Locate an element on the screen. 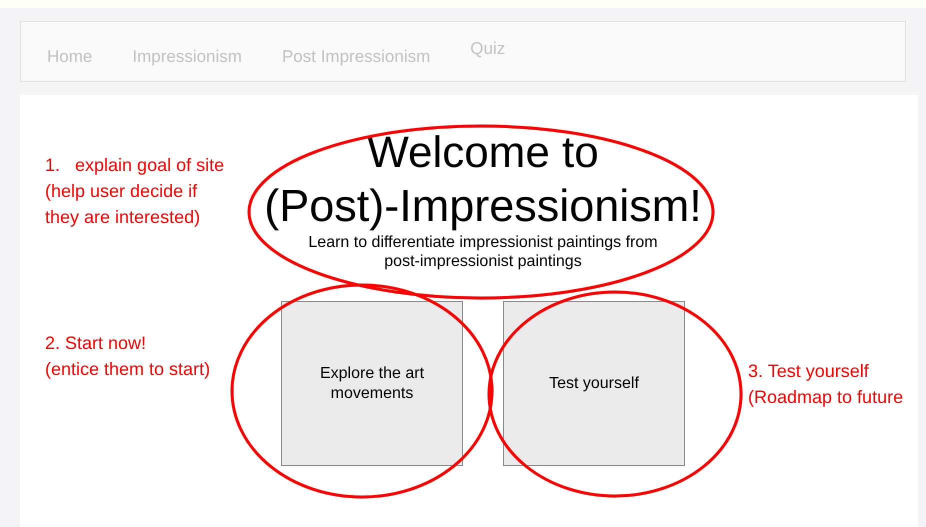 The width and height of the screenshot is (926, 527). page-title: (Post)-Impressionism! is located at coordinates (483, 206).